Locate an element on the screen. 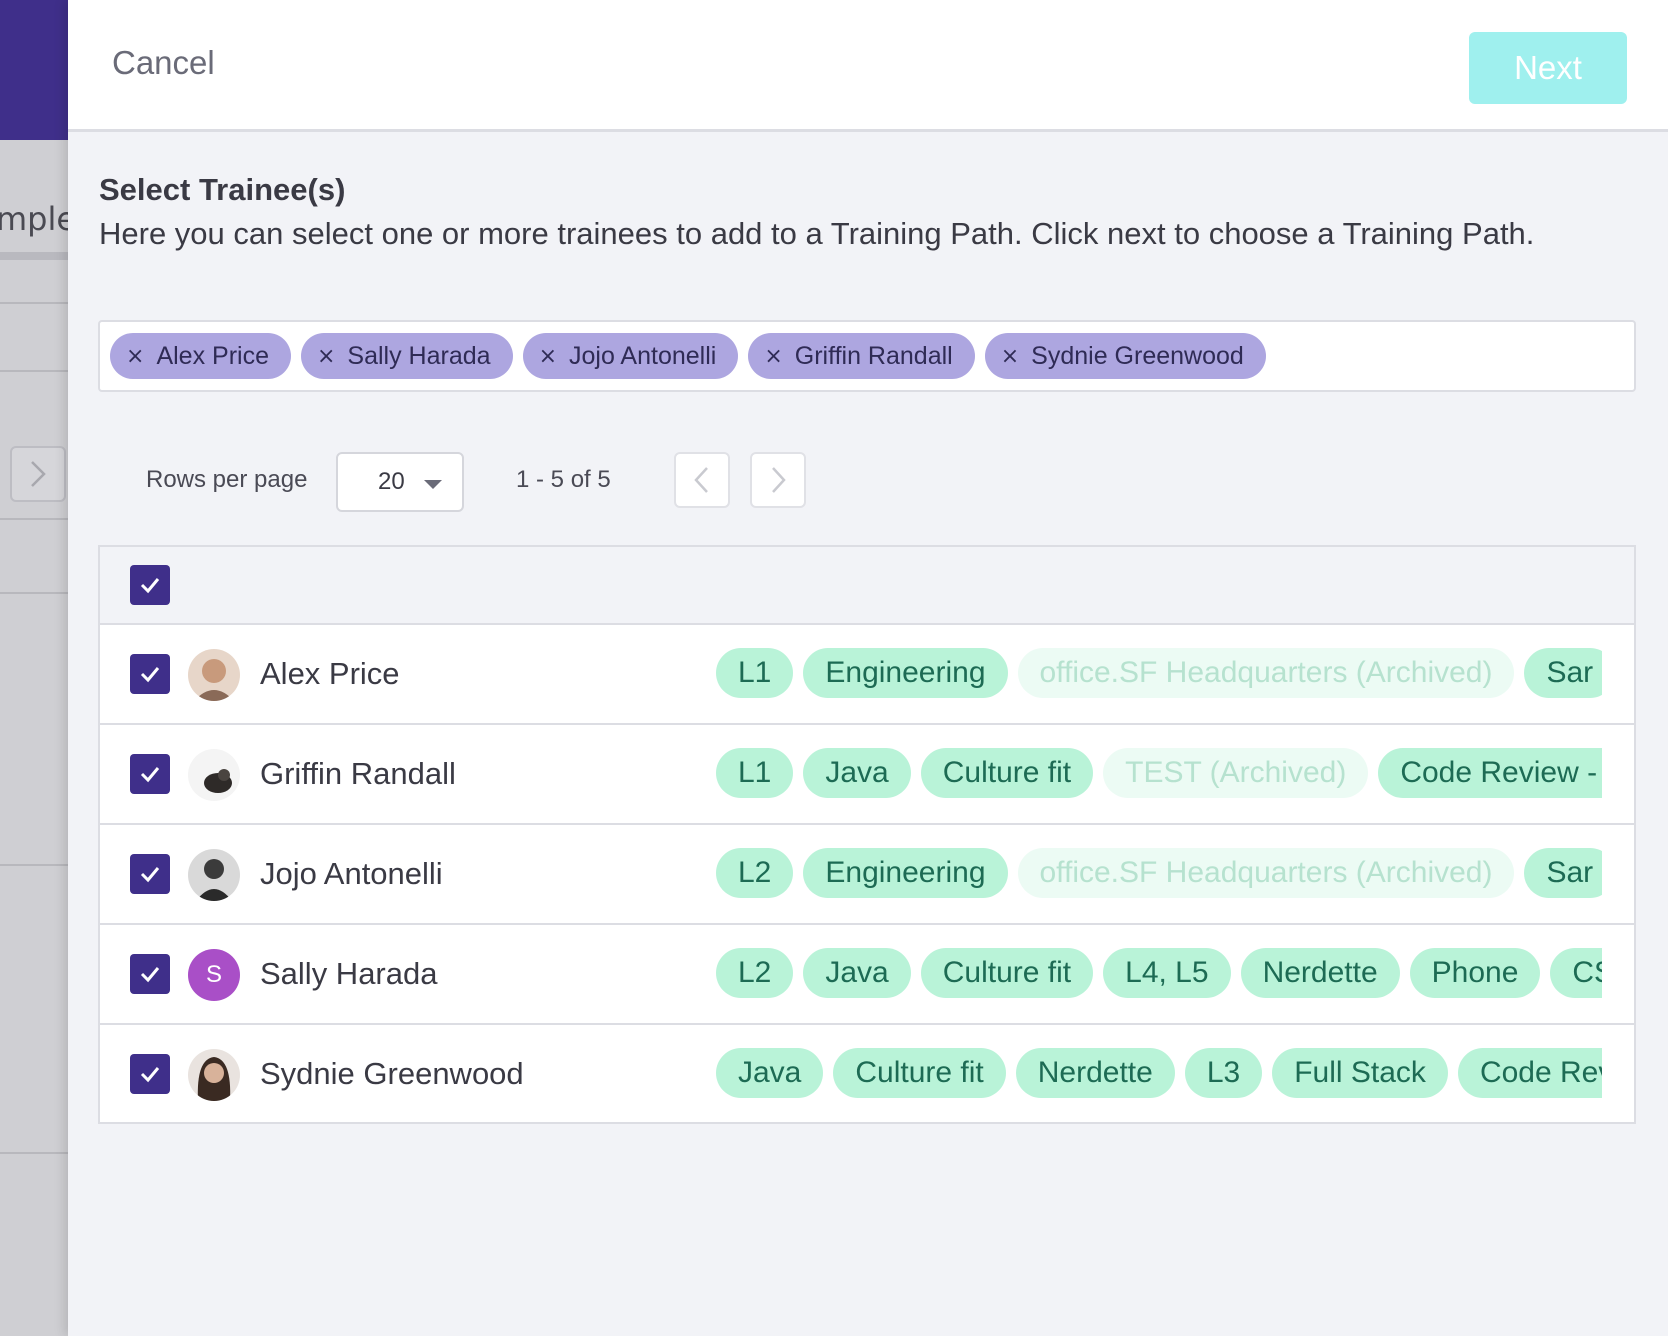 The width and height of the screenshot is (1668, 1336). select-all-checkbox is located at coordinates (150, 585).